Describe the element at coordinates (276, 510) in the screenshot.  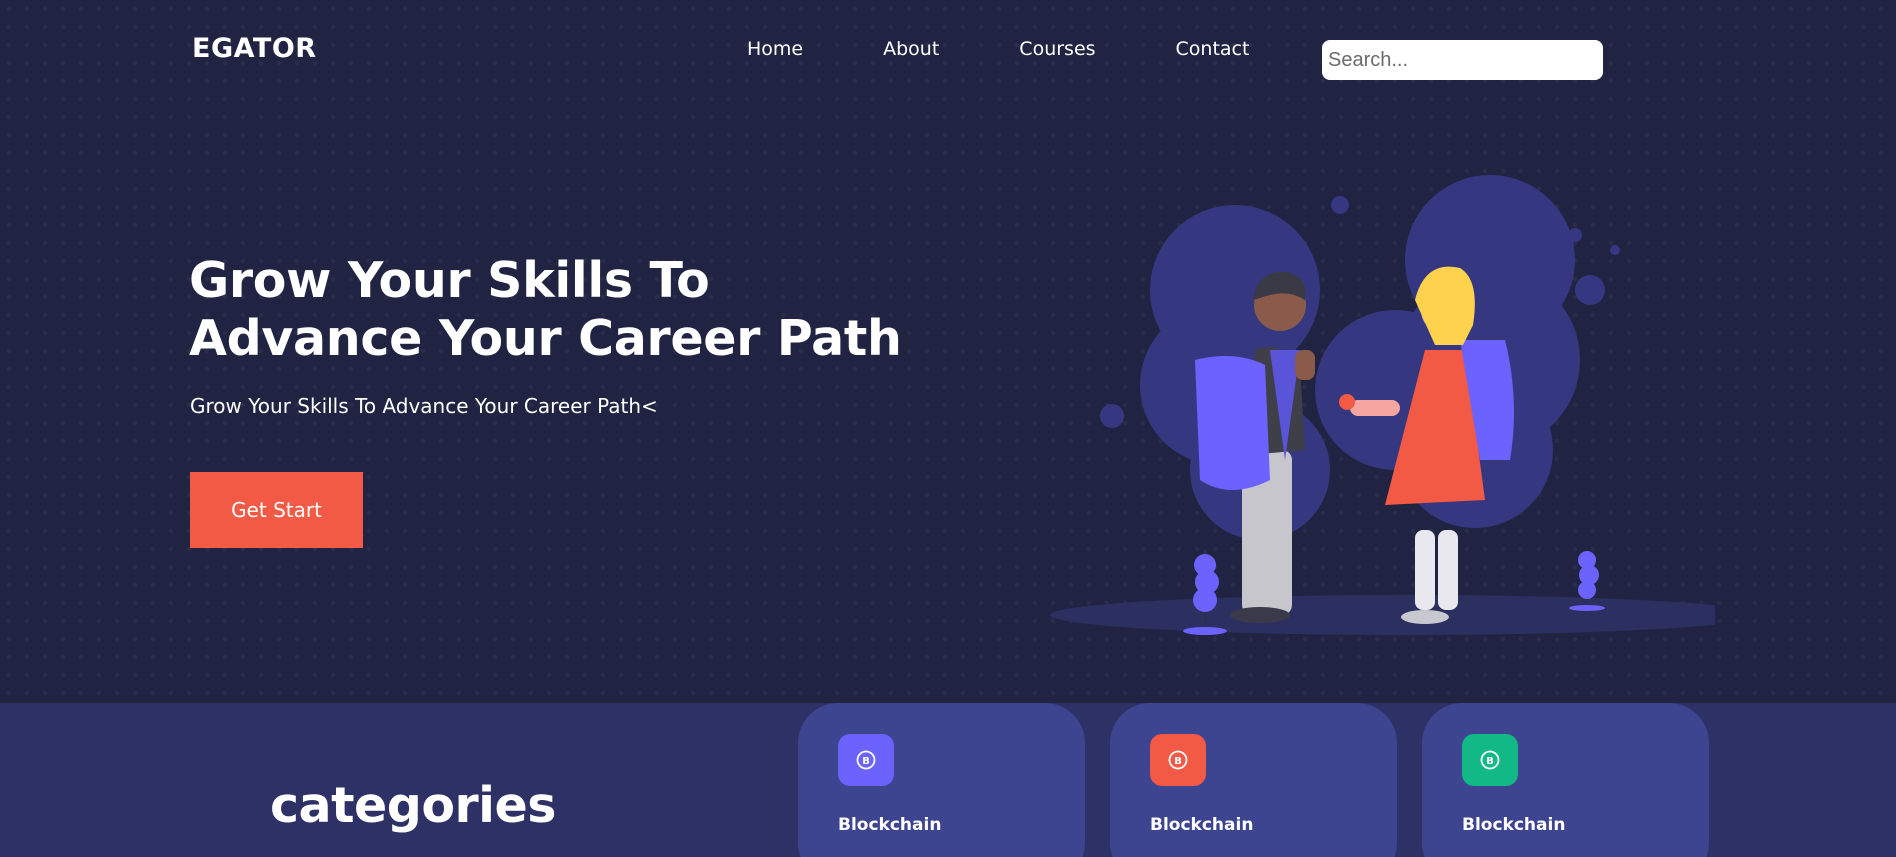
I see `get-start-button: Get Start` at that location.